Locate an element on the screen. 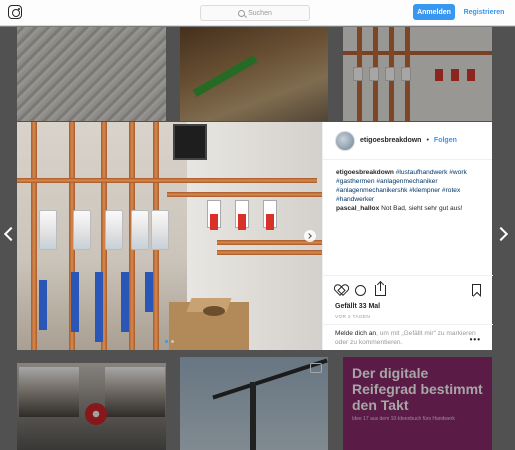  caption-username: etigoesbreakdown is located at coordinates (365, 172).